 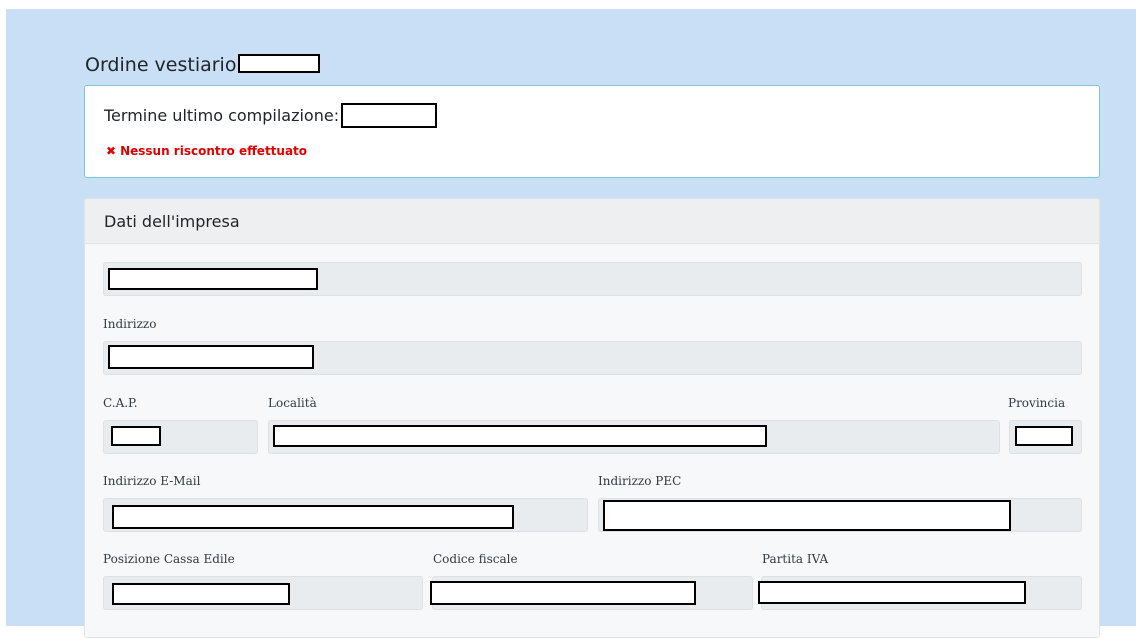 I want to click on redacted-title-suffix, so click(x=279, y=63).